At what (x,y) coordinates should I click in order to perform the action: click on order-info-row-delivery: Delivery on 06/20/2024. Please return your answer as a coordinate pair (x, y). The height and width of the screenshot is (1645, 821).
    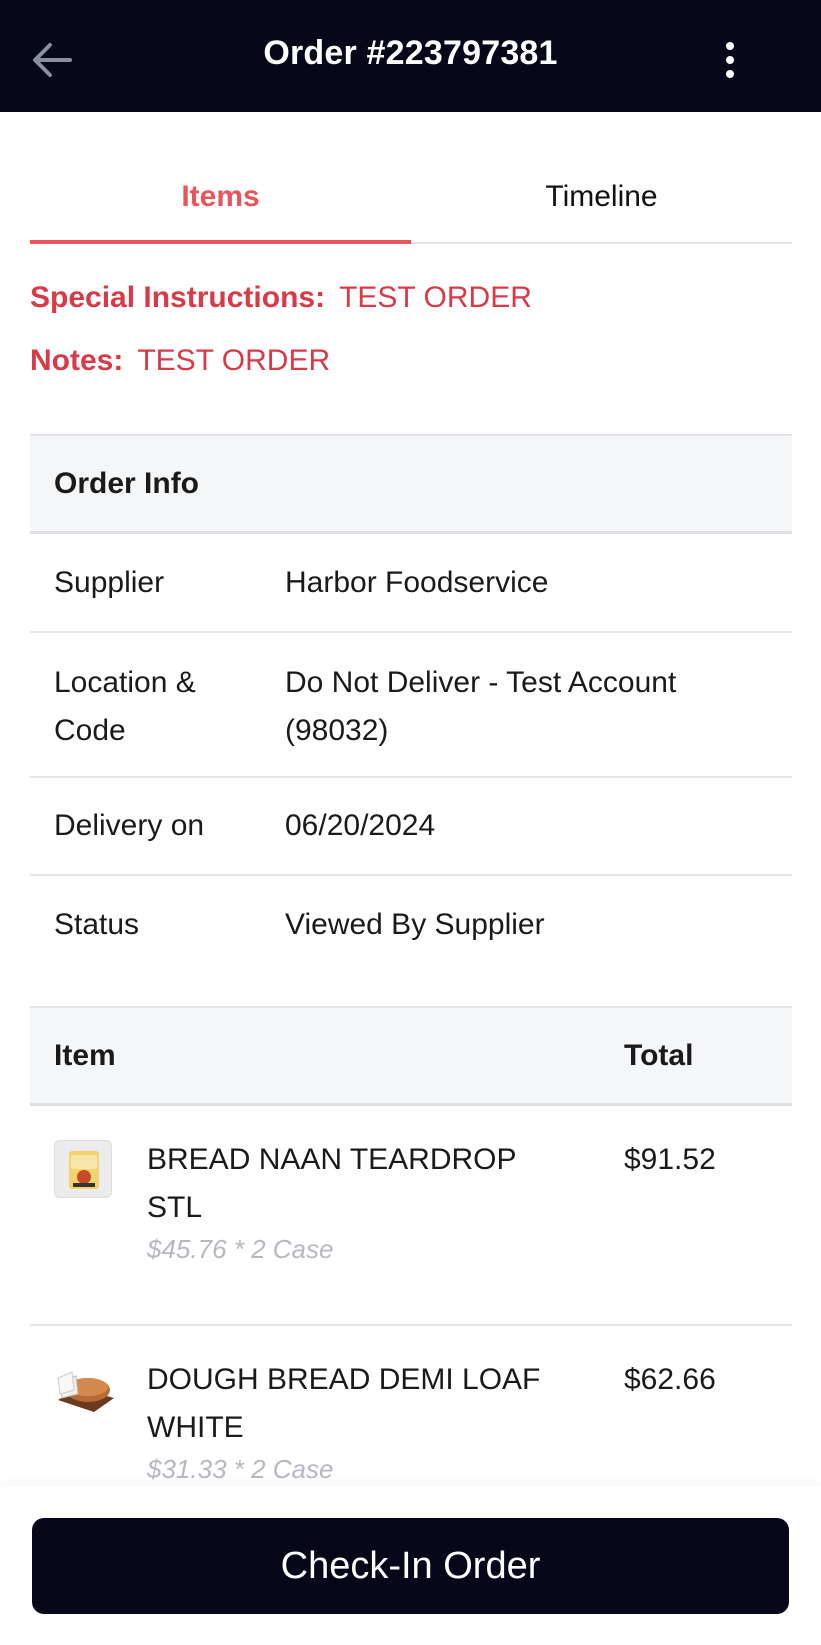
    Looking at the image, I should click on (411, 827).